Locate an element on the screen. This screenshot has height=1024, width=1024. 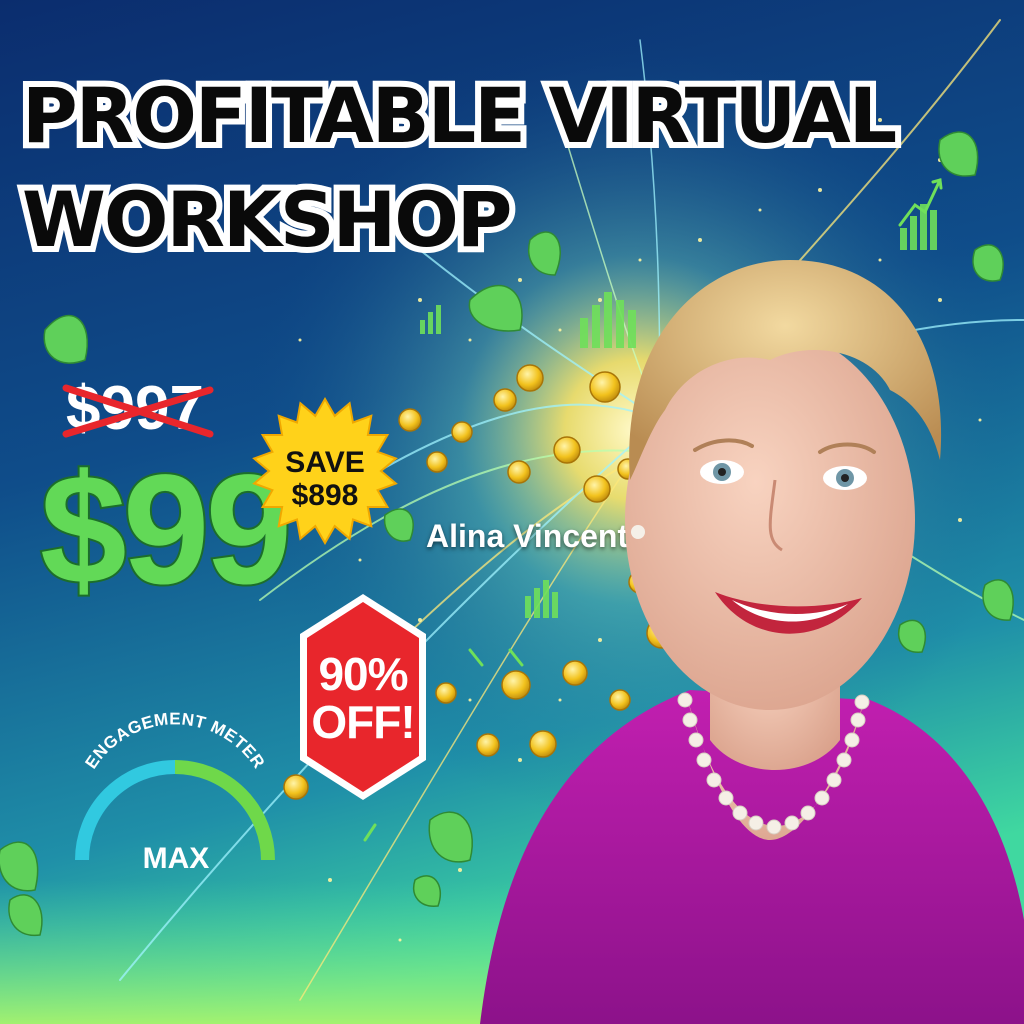
meter-value: MAX is located at coordinates (176, 858).